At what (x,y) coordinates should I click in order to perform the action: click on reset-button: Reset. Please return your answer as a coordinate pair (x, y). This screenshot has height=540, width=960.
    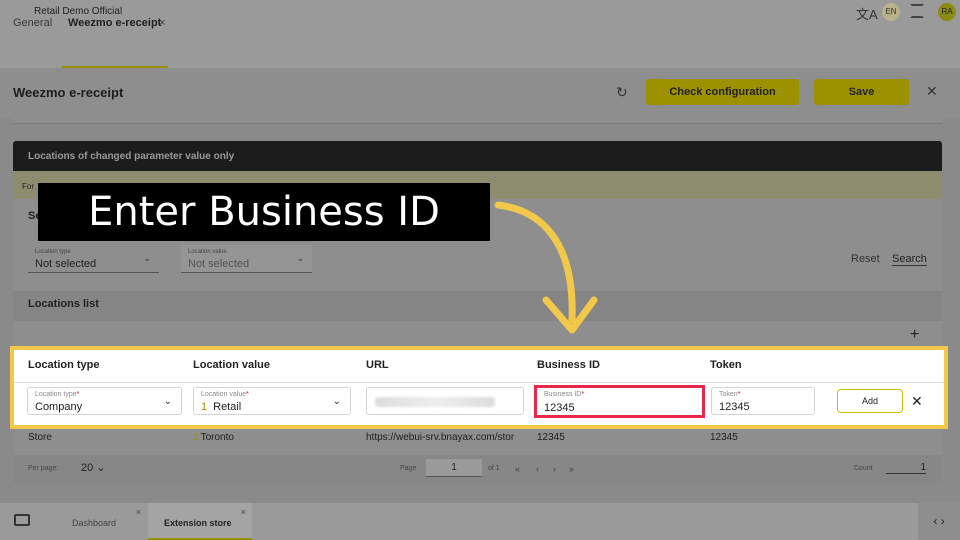
    Looking at the image, I should click on (865, 259).